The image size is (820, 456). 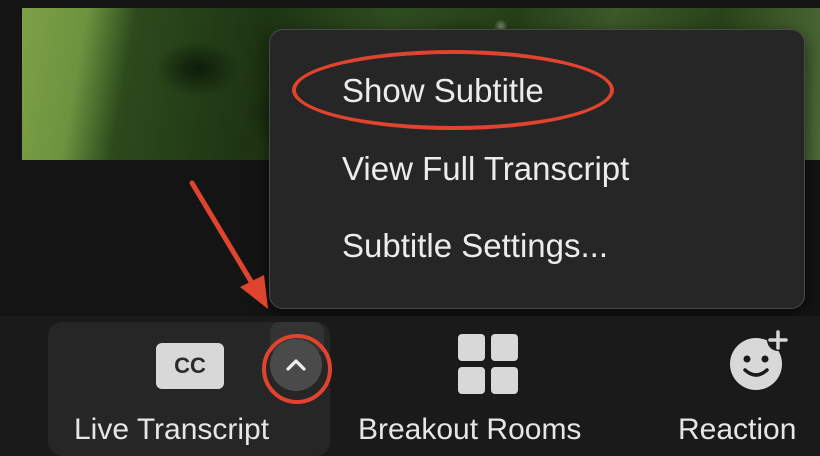 What do you see at coordinates (171, 430) in the screenshot?
I see `live-transcript-button-label: Live Transcript` at bounding box center [171, 430].